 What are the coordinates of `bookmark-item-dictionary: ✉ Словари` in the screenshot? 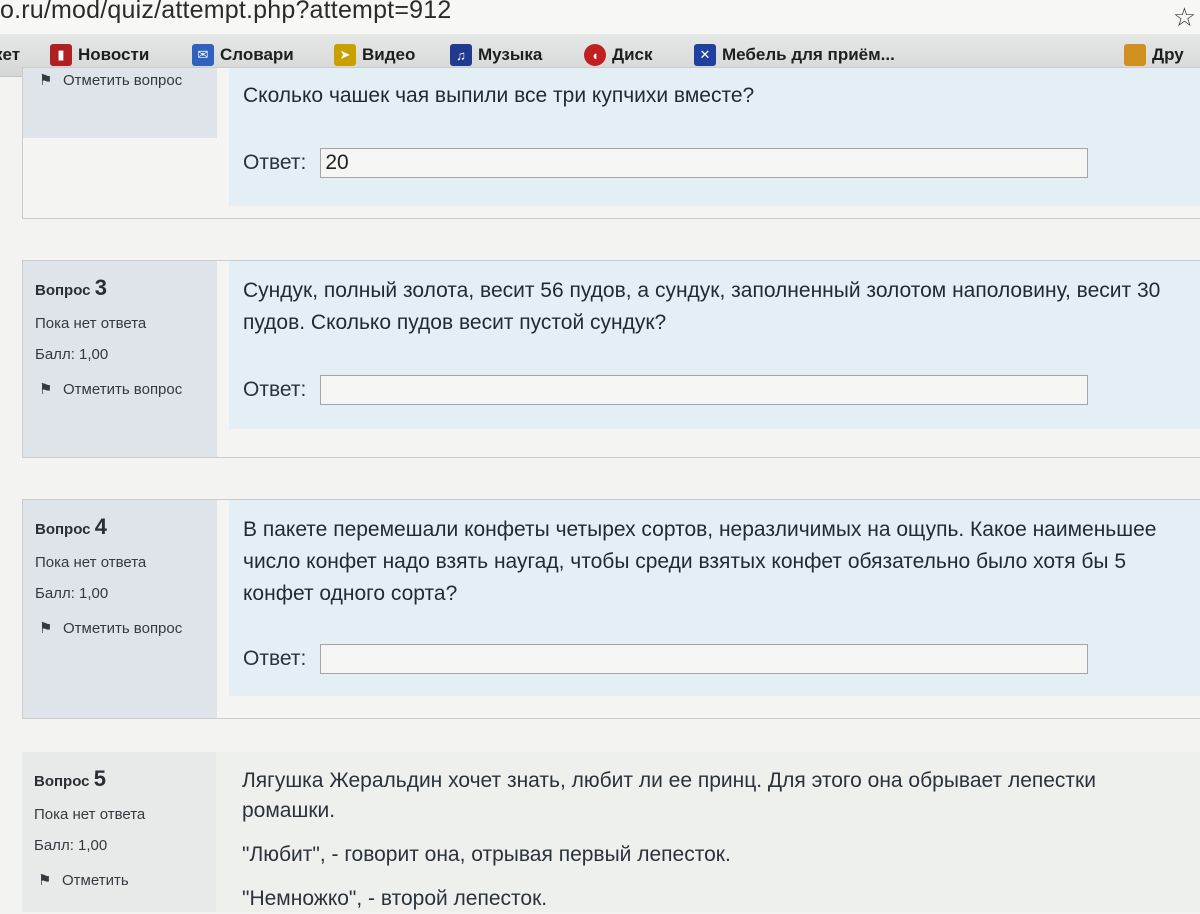 It's located at (243, 55).